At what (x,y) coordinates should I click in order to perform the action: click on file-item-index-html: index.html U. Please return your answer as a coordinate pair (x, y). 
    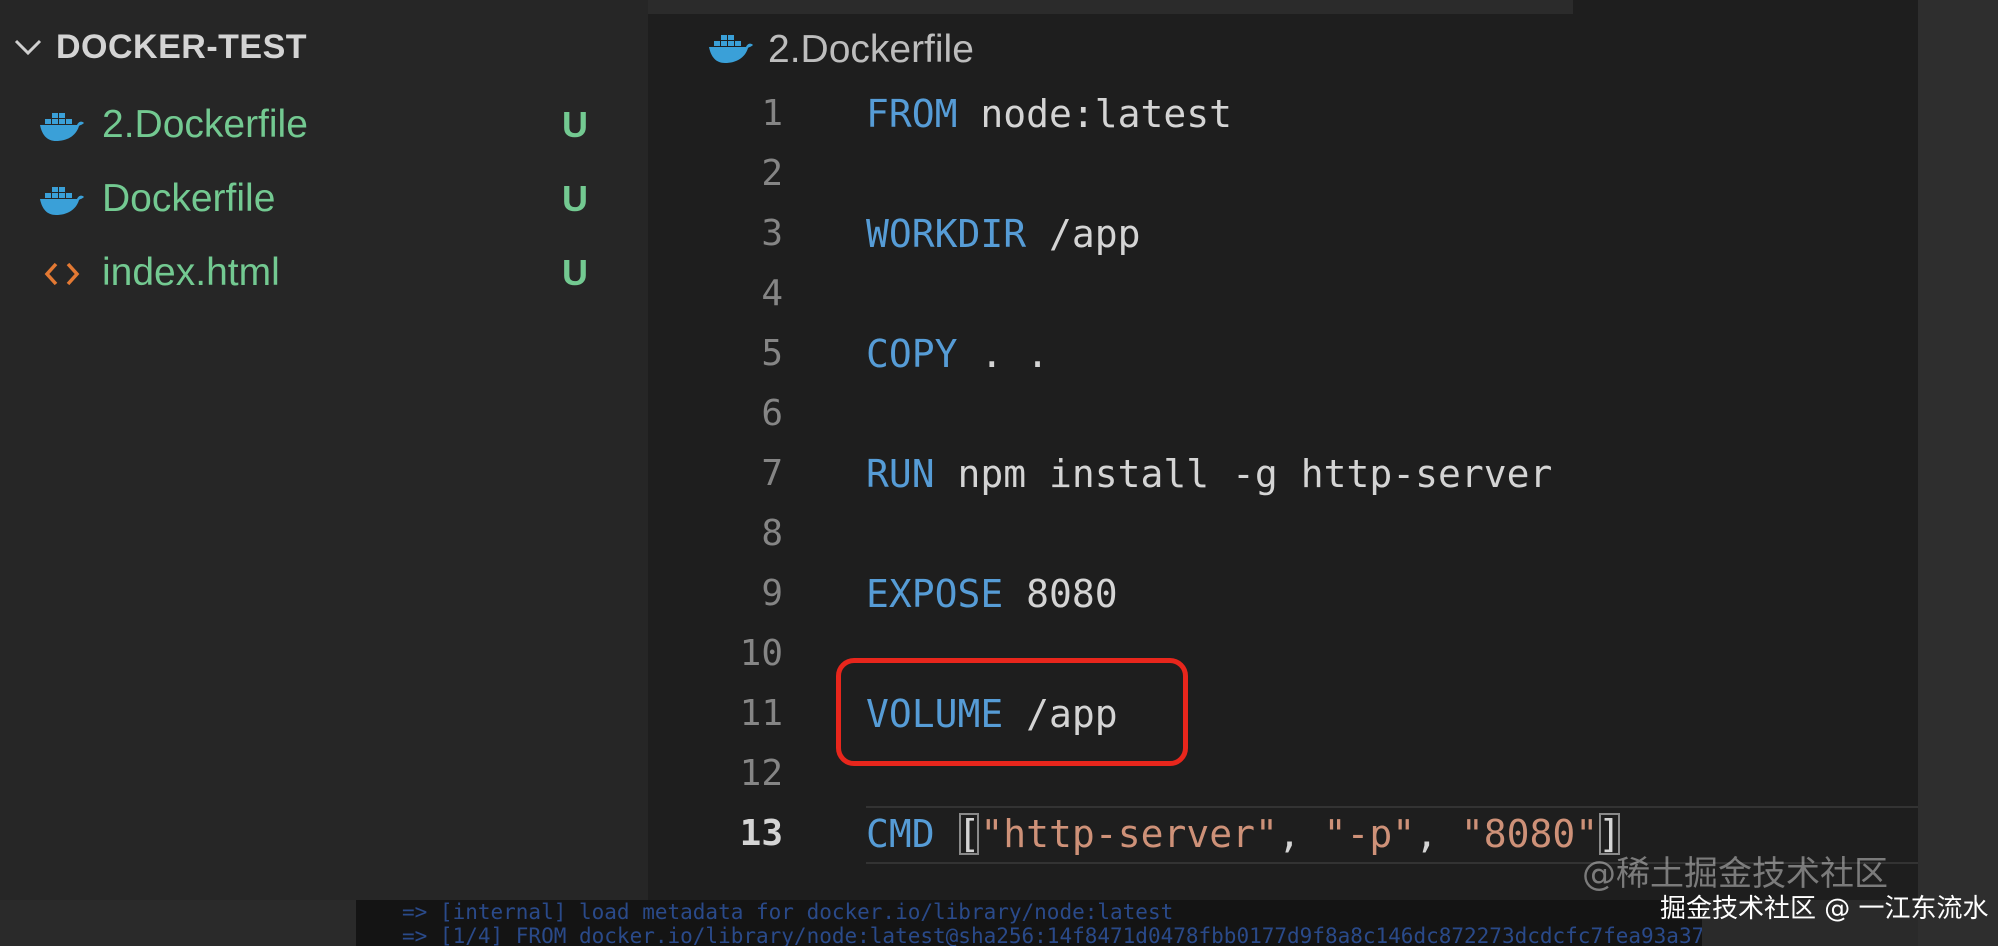
    Looking at the image, I should click on (320, 273).